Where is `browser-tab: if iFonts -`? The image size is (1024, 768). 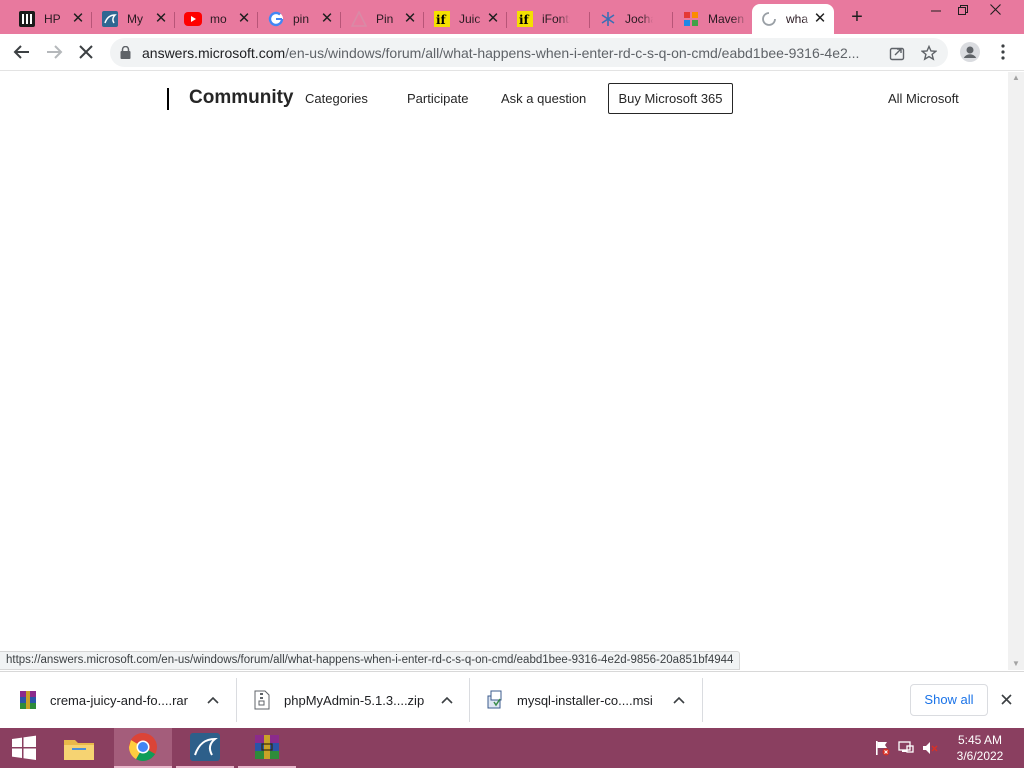
browser-tab: if iFonts - is located at coordinates (549, 19).